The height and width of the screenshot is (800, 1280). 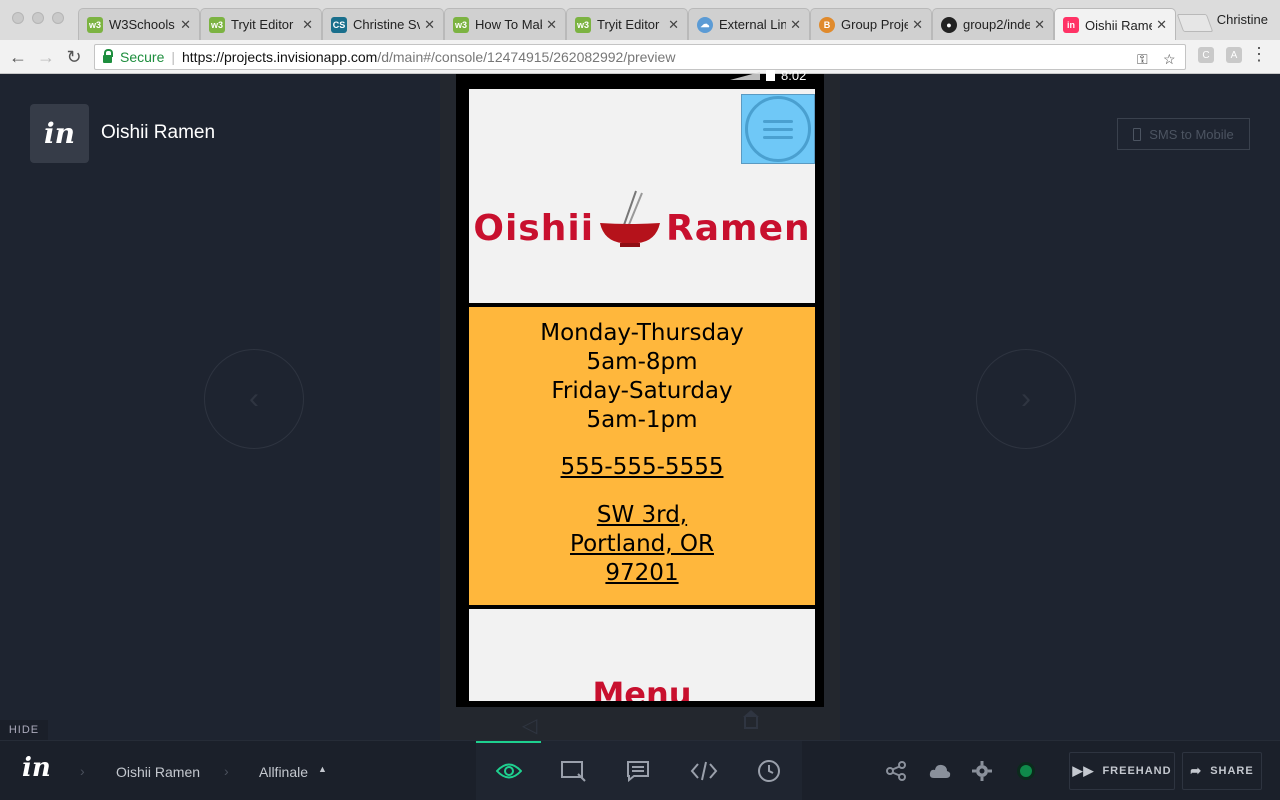 What do you see at coordinates (949, 24) in the screenshot?
I see `github-favicon-icon: ●` at bounding box center [949, 24].